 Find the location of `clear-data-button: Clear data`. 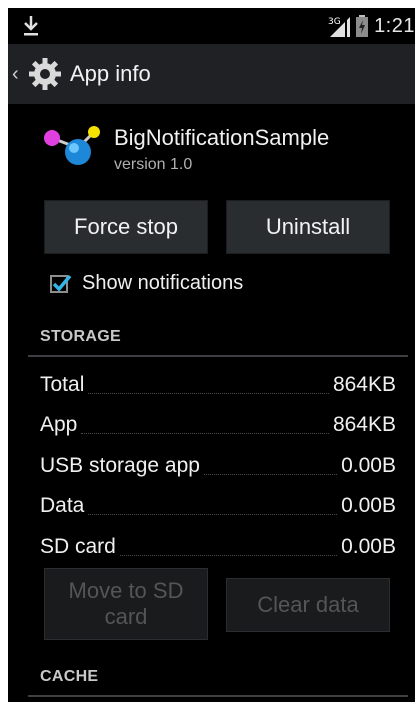

clear-data-button: Clear data is located at coordinates (308, 605).